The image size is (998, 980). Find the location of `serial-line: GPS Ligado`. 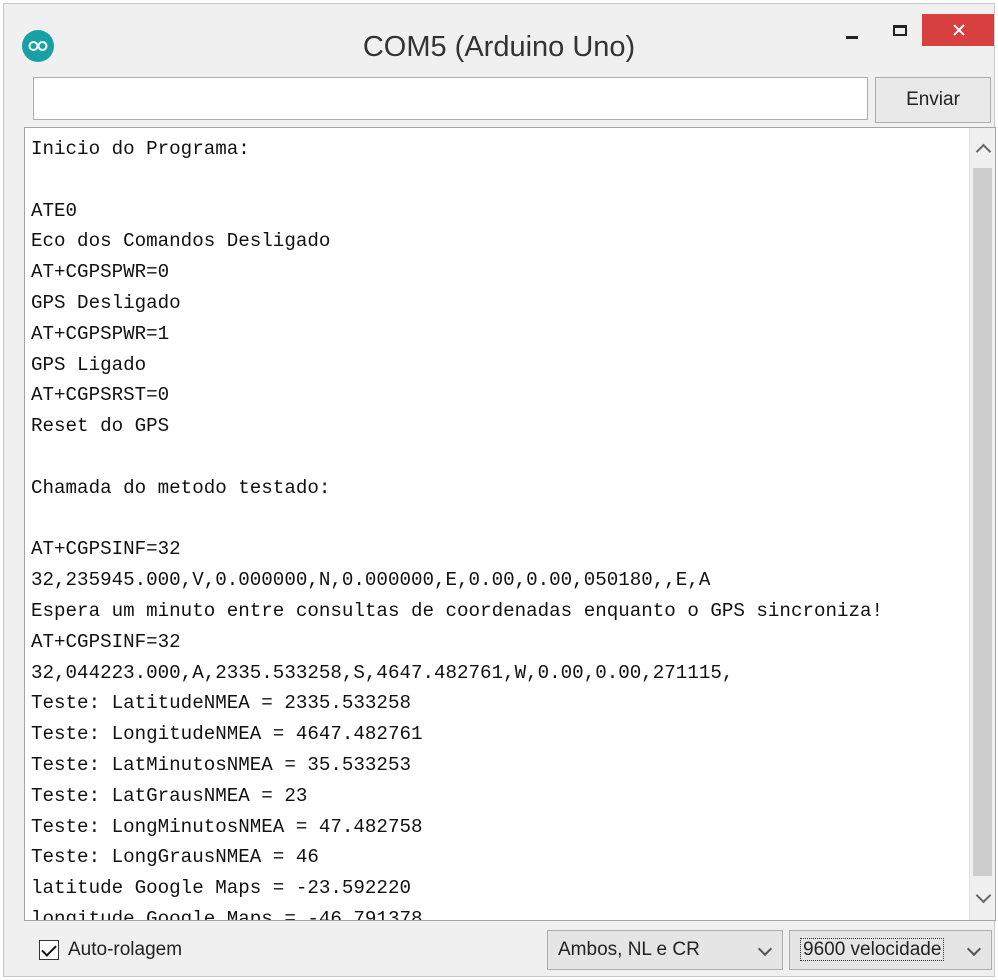

serial-line: GPS Ligado is located at coordinates (89, 364).